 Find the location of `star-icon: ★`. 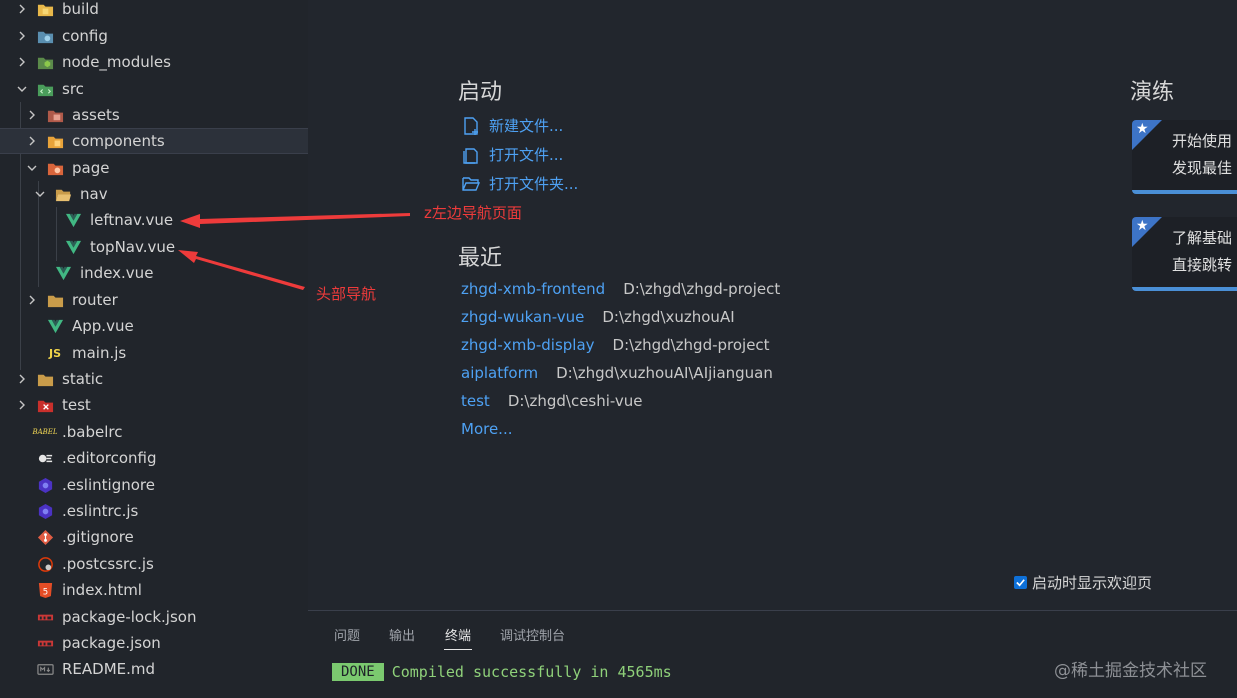

star-icon: ★ is located at coordinates (1142, 129).